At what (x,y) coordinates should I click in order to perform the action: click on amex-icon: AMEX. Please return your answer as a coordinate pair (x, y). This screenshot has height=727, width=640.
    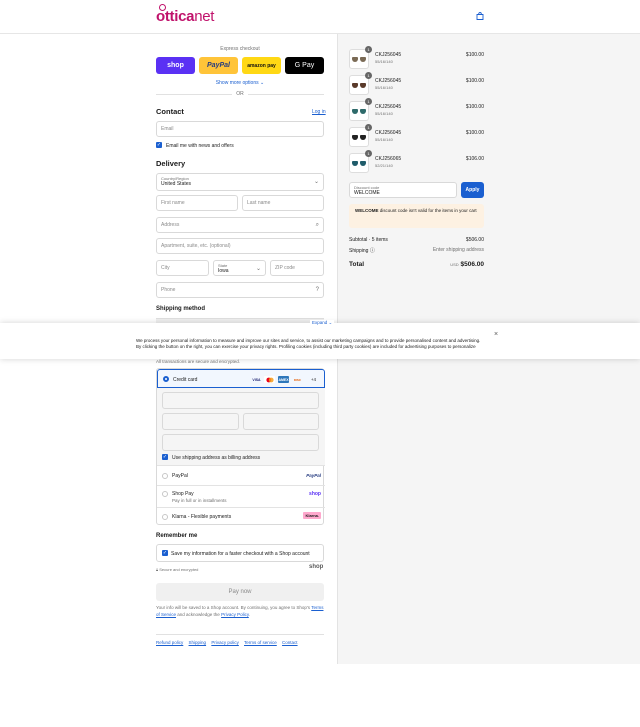
    Looking at the image, I should click on (283, 379).